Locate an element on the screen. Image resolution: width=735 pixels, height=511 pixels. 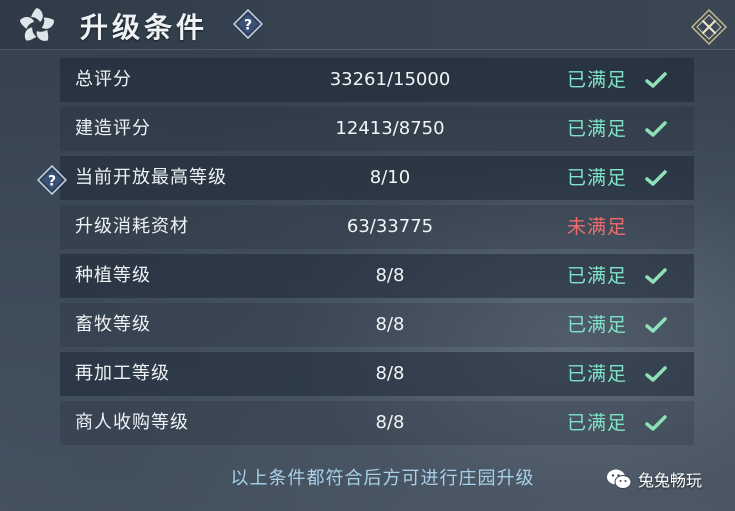
condition-row: 升级消耗资材 63/33775 未满足 is located at coordinates (377, 227).